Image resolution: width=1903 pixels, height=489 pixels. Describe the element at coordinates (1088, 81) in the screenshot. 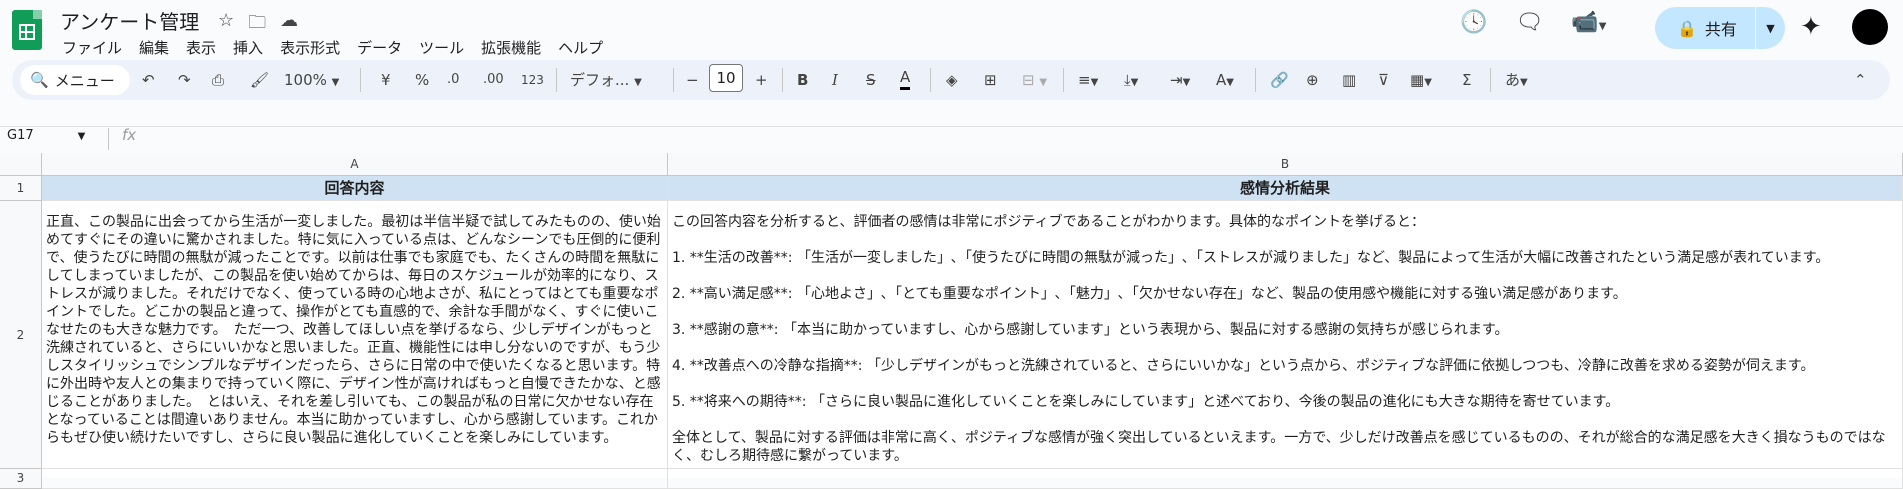

I see `horizontal-align-icon: ≡▼` at that location.